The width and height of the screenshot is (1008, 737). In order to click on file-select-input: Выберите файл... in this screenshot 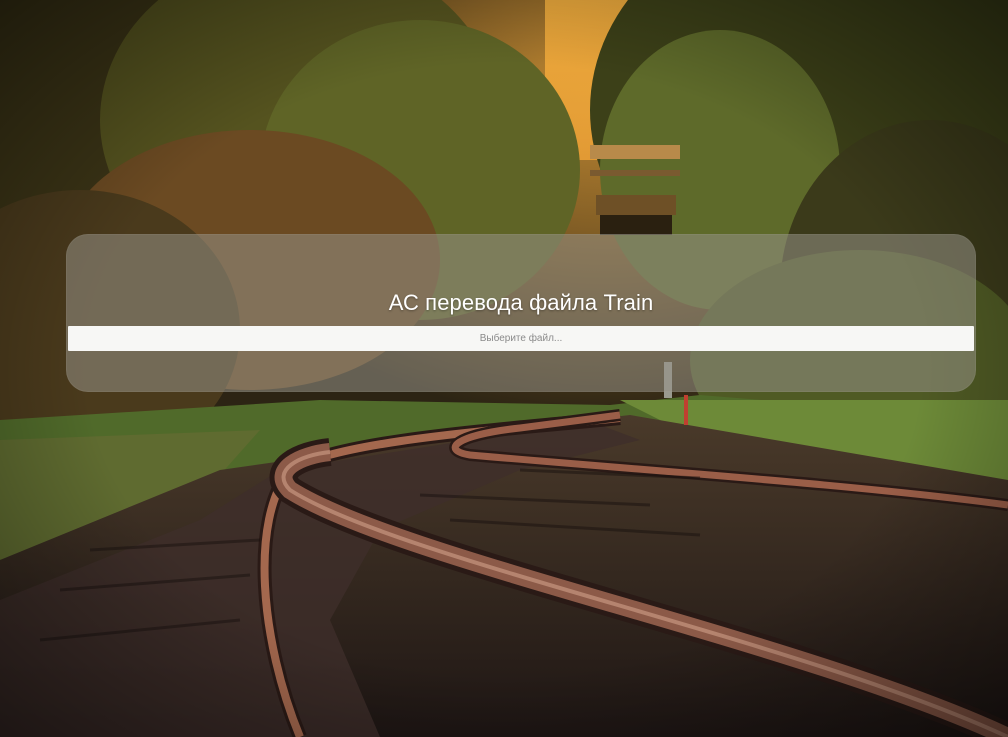, I will do `click(521, 338)`.